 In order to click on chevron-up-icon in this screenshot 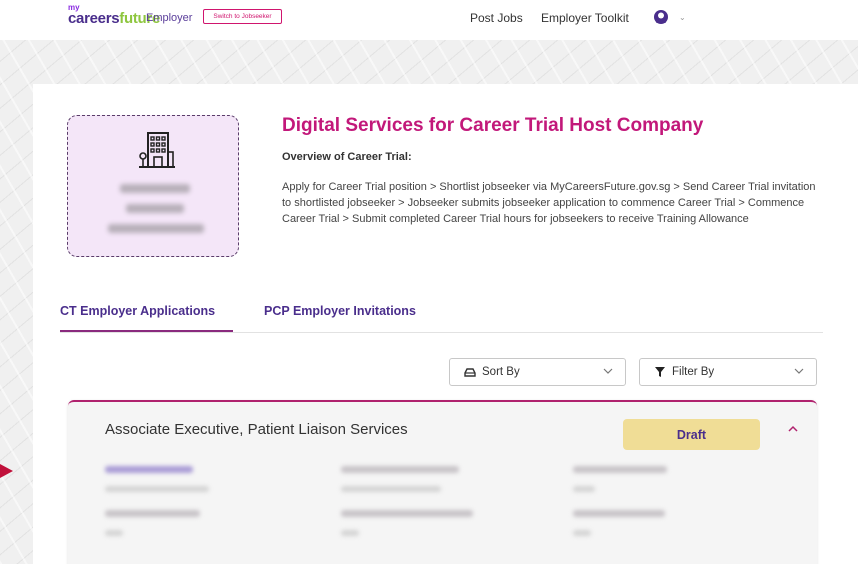, I will do `click(793, 429)`.